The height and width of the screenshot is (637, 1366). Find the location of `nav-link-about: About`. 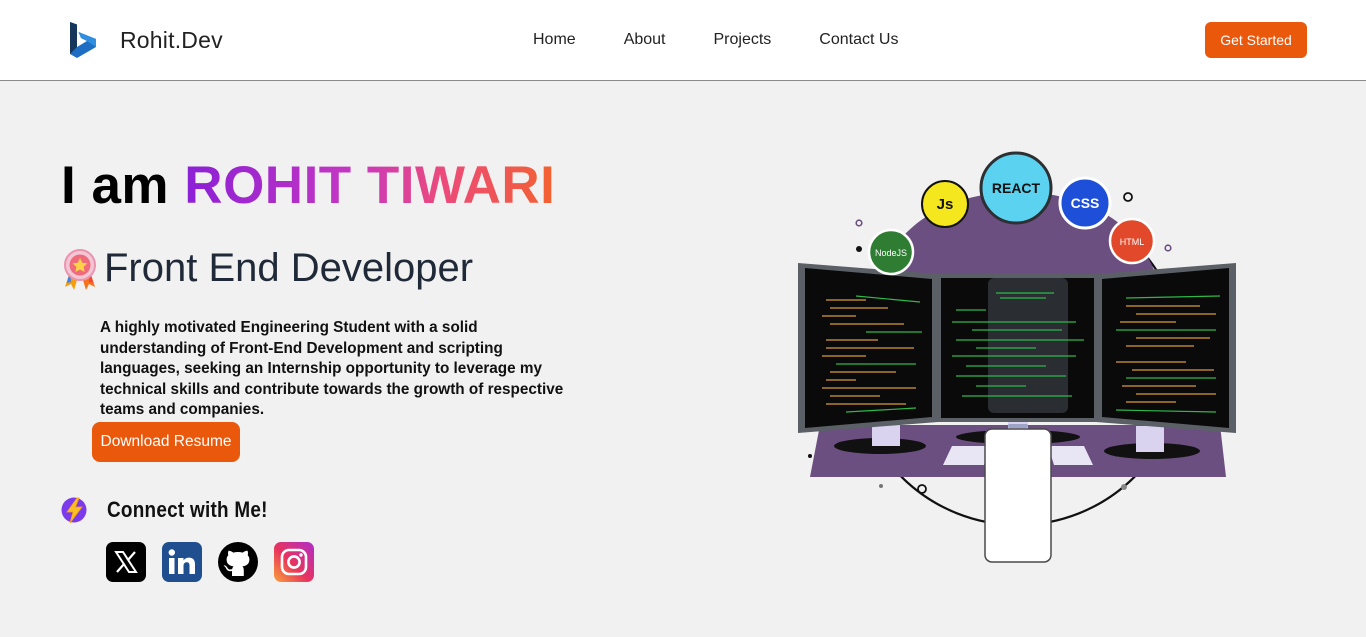

nav-link-about: About is located at coordinates (645, 40).